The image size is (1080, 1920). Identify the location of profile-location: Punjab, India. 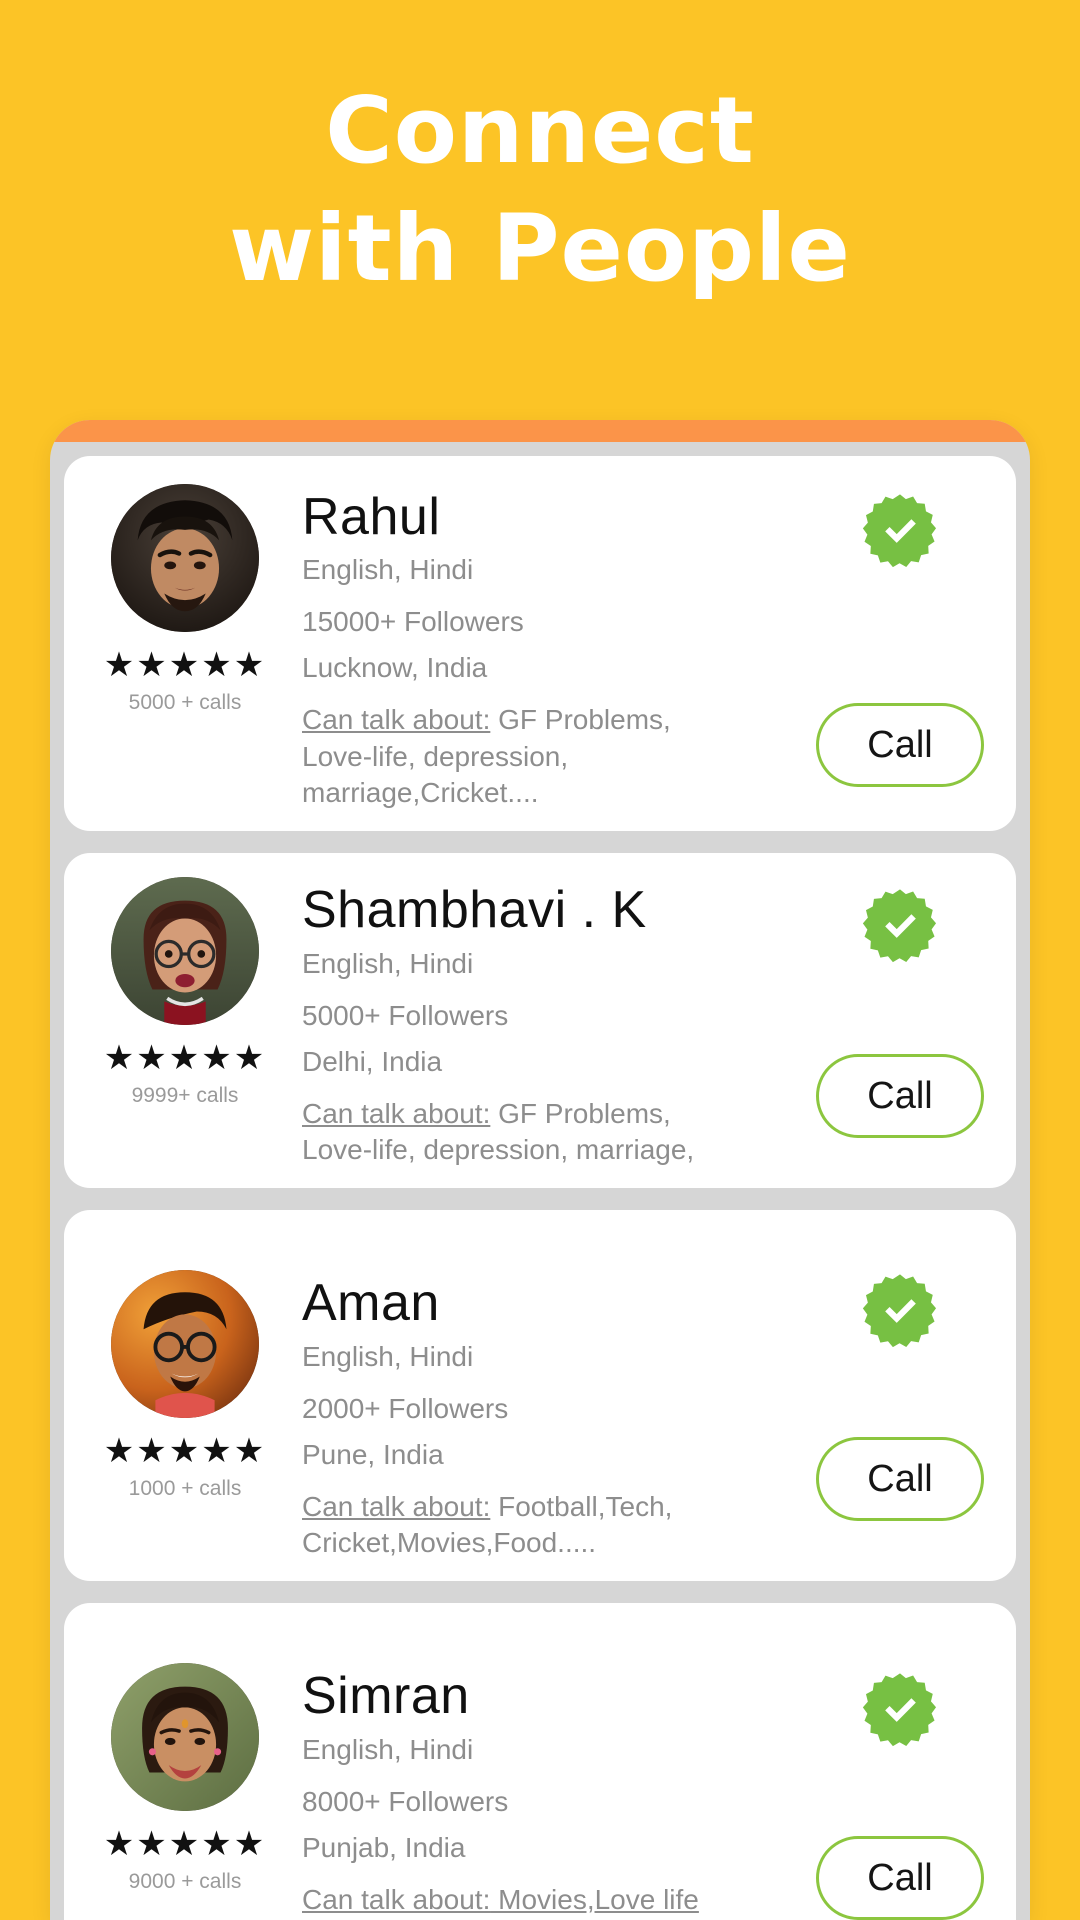
(384, 1847).